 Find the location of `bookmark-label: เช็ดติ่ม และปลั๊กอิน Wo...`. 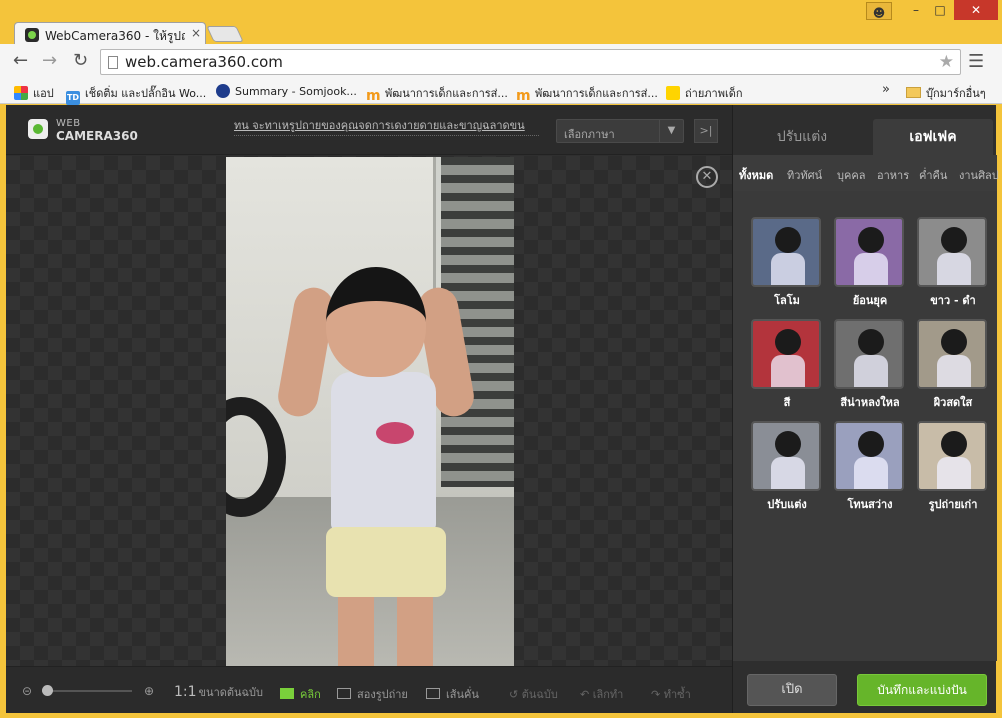

bookmark-label: เช็ดติ่ม และปลั๊กอิน Wo... is located at coordinates (146, 93).